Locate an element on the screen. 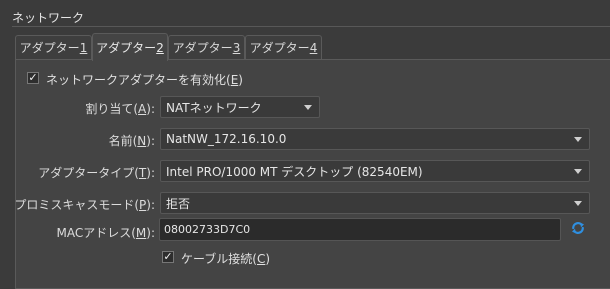  cable-connected-checkbox: ✓ is located at coordinates (168, 257).